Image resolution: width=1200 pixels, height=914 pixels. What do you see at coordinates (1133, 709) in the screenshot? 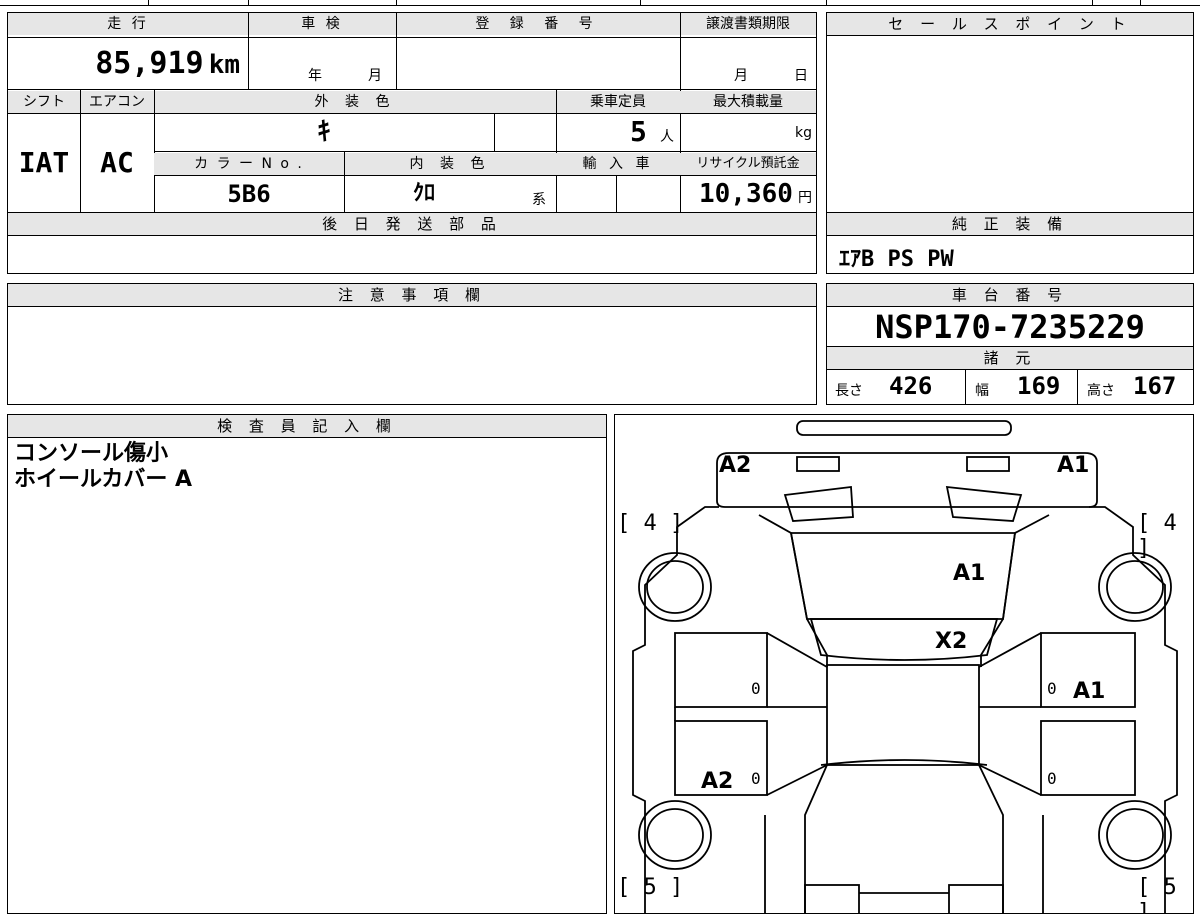
I see `body-right-shape` at bounding box center [1133, 709].